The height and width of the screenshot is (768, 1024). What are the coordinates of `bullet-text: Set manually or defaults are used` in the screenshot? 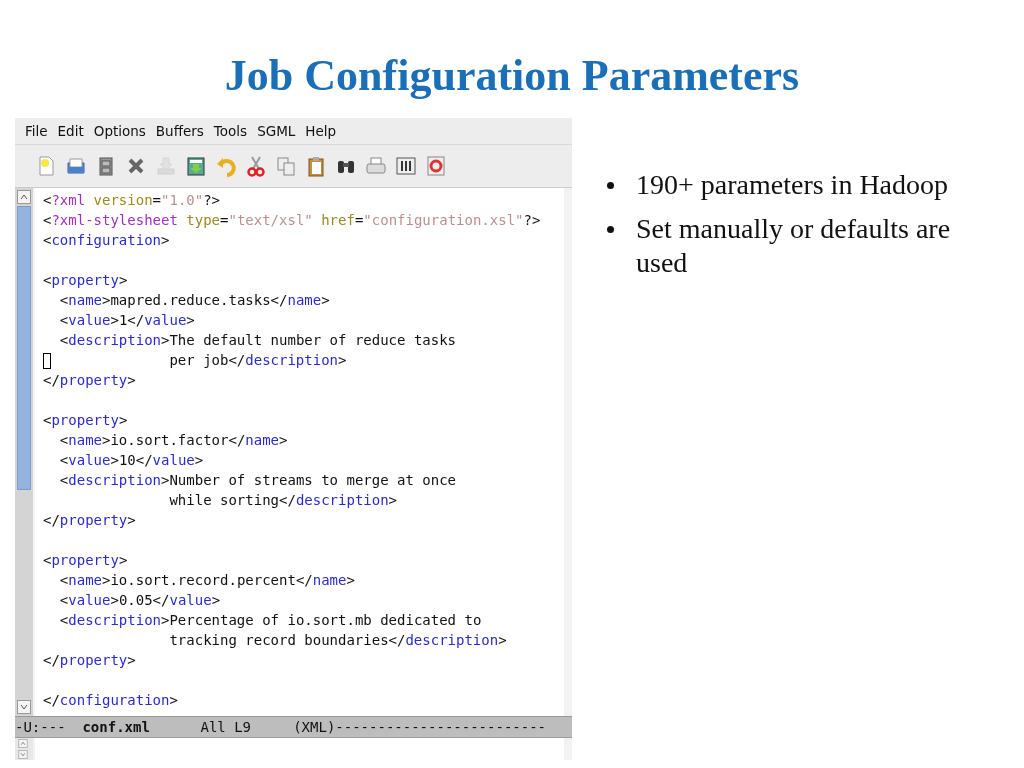 It's located at (794, 246).